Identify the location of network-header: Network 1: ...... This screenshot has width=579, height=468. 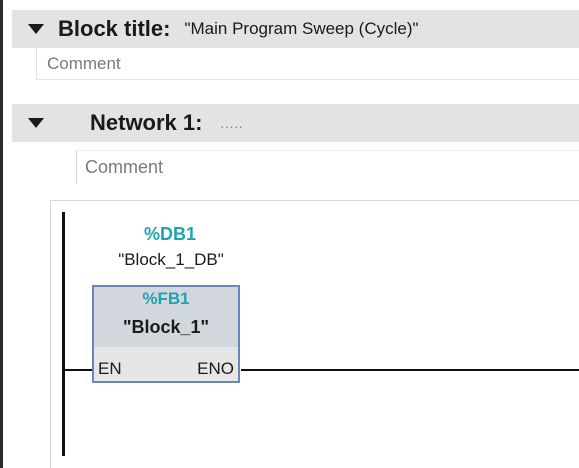
(295, 123).